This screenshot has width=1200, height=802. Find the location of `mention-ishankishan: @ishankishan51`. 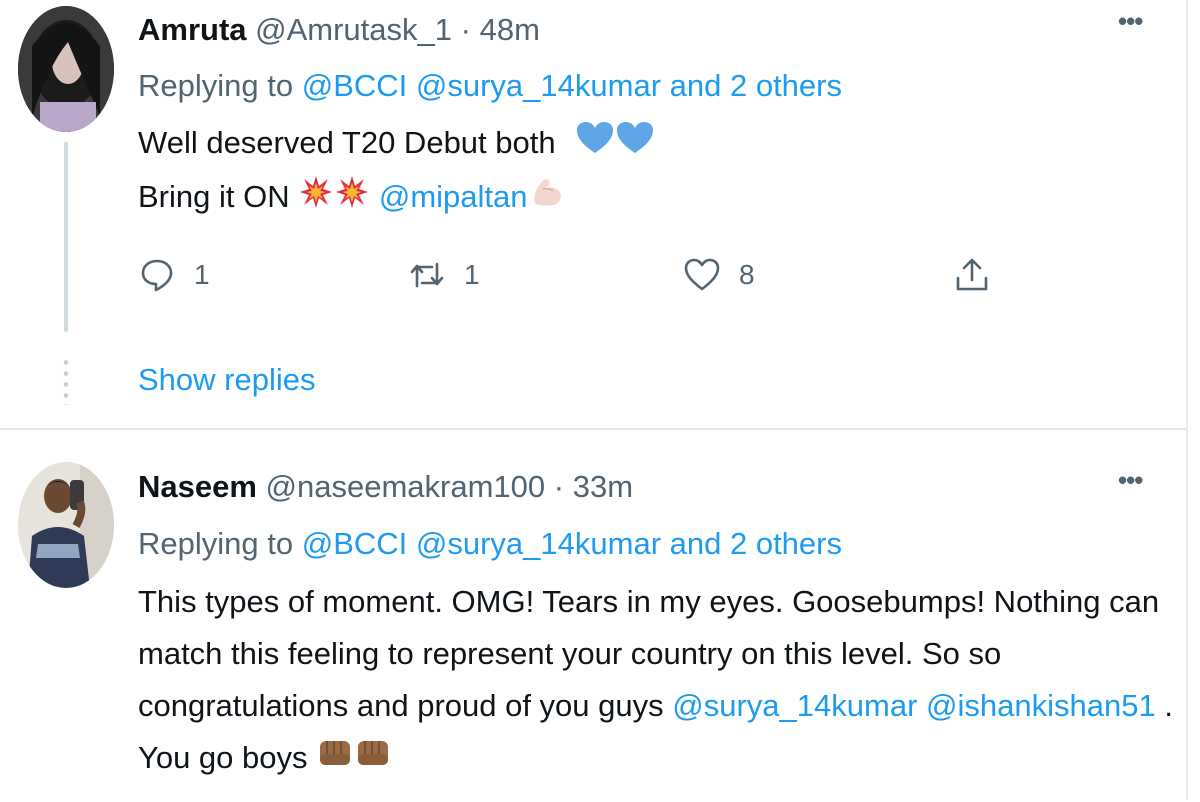

mention-ishankishan: @ishankishan51 is located at coordinates (1041, 705).